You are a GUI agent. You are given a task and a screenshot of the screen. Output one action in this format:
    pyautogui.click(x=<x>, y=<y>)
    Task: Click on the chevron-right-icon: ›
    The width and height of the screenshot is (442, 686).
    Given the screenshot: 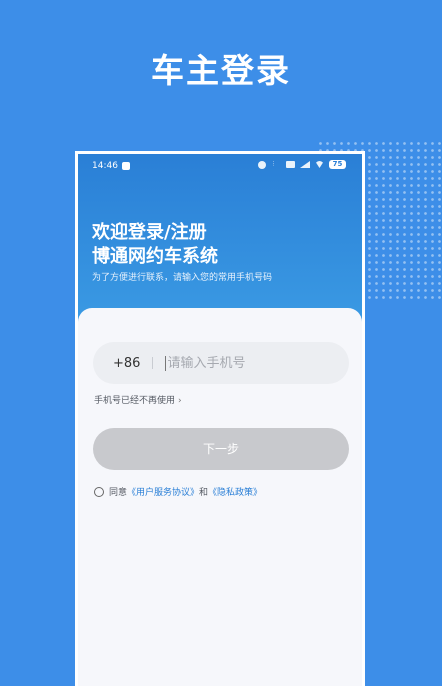 What is the action you would take?
    pyautogui.click(x=180, y=401)
    